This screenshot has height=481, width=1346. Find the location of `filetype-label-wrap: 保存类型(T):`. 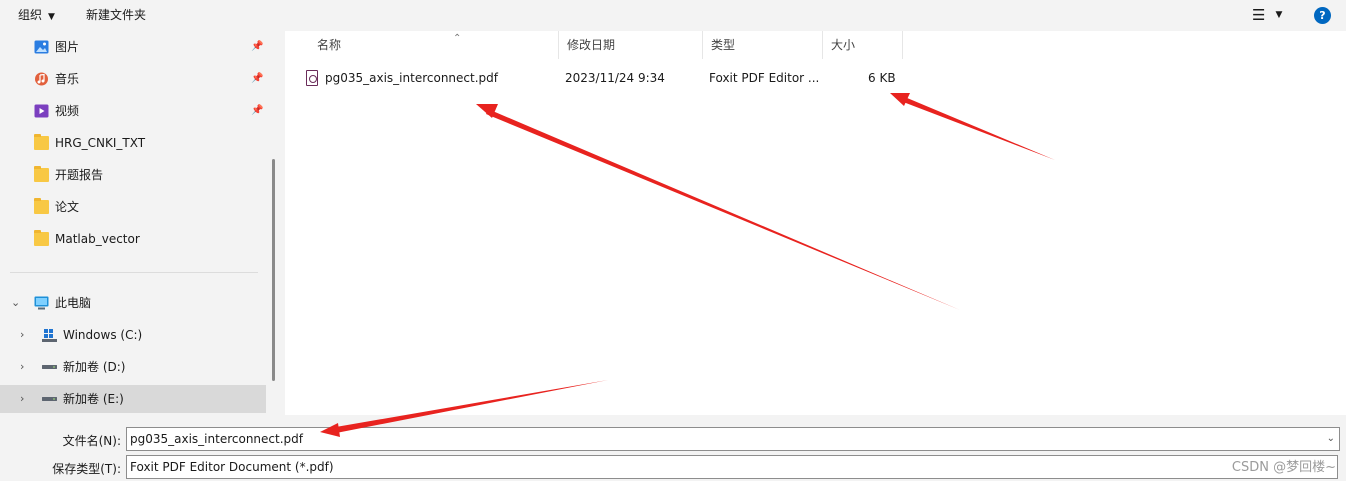

filetype-label-wrap: 保存类型(T): is located at coordinates (60, 467).